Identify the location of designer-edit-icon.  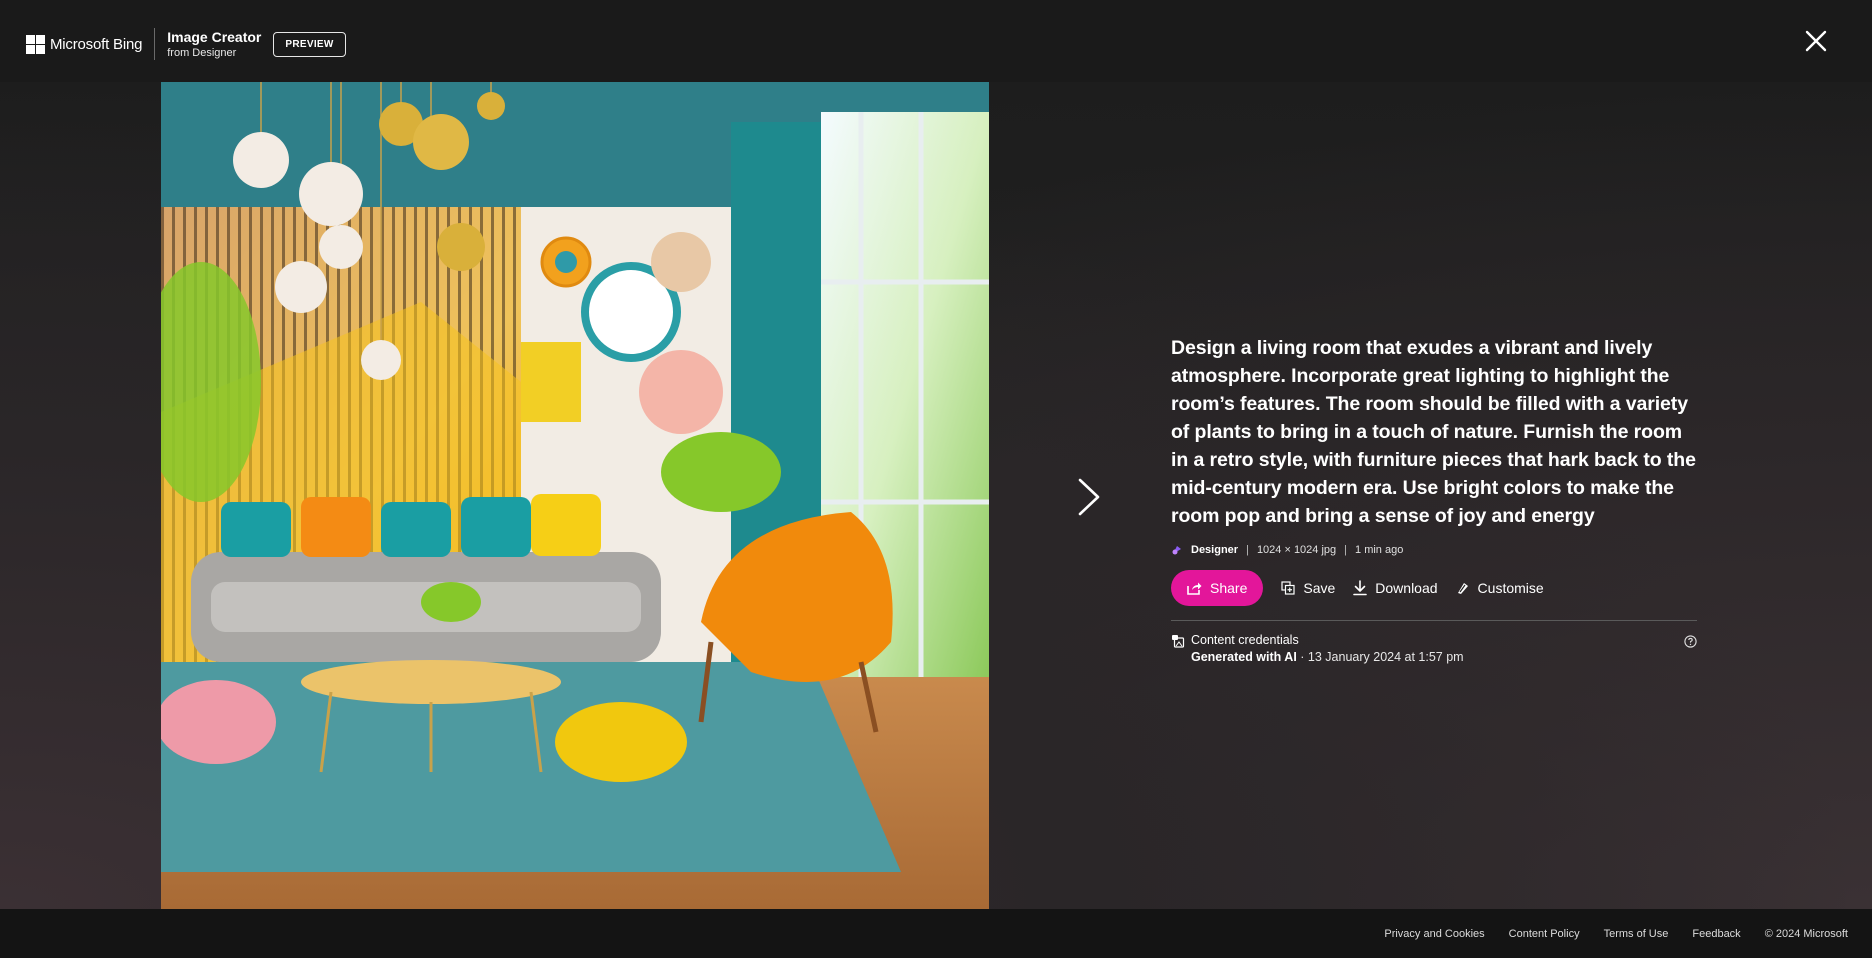
(1462, 588).